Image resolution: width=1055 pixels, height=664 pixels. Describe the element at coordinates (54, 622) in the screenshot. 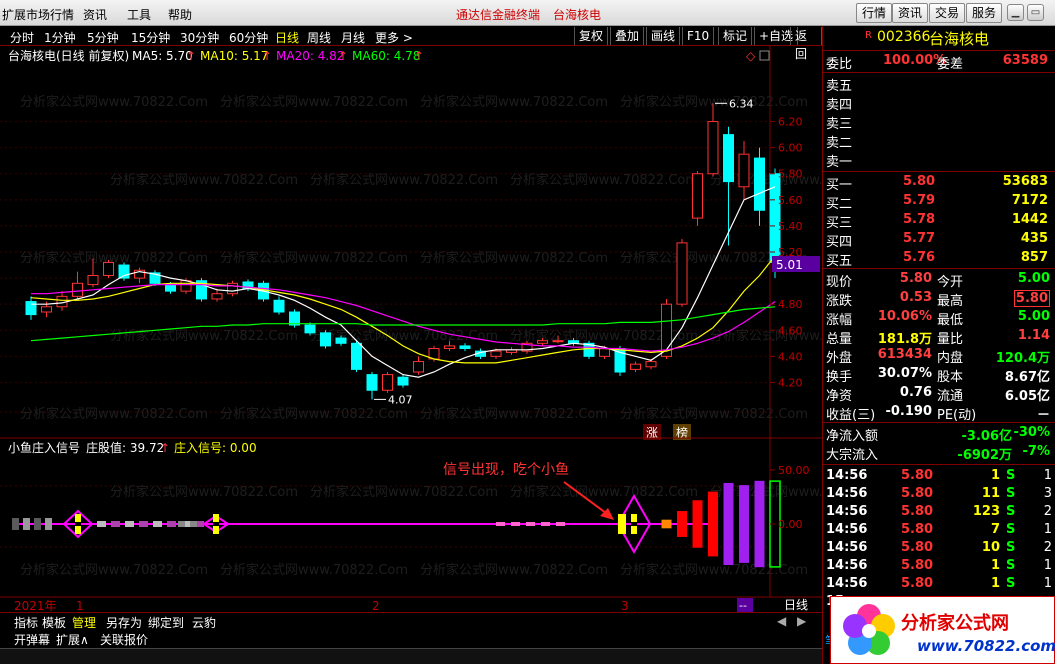

I see `tab-template: 模板` at that location.